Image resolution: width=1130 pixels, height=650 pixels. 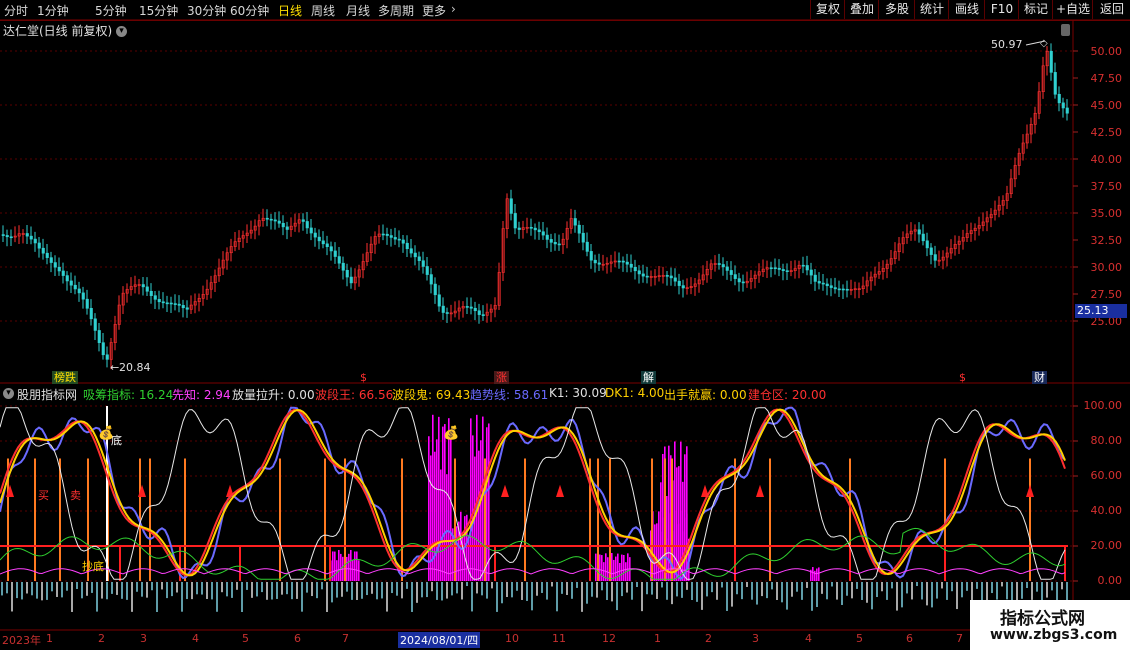 What do you see at coordinates (708, 638) in the screenshot?
I see `x-tick: 2` at bounding box center [708, 638].